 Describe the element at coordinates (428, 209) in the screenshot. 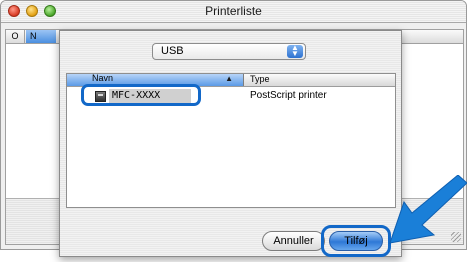

I see `callout-arrow-icon` at that location.